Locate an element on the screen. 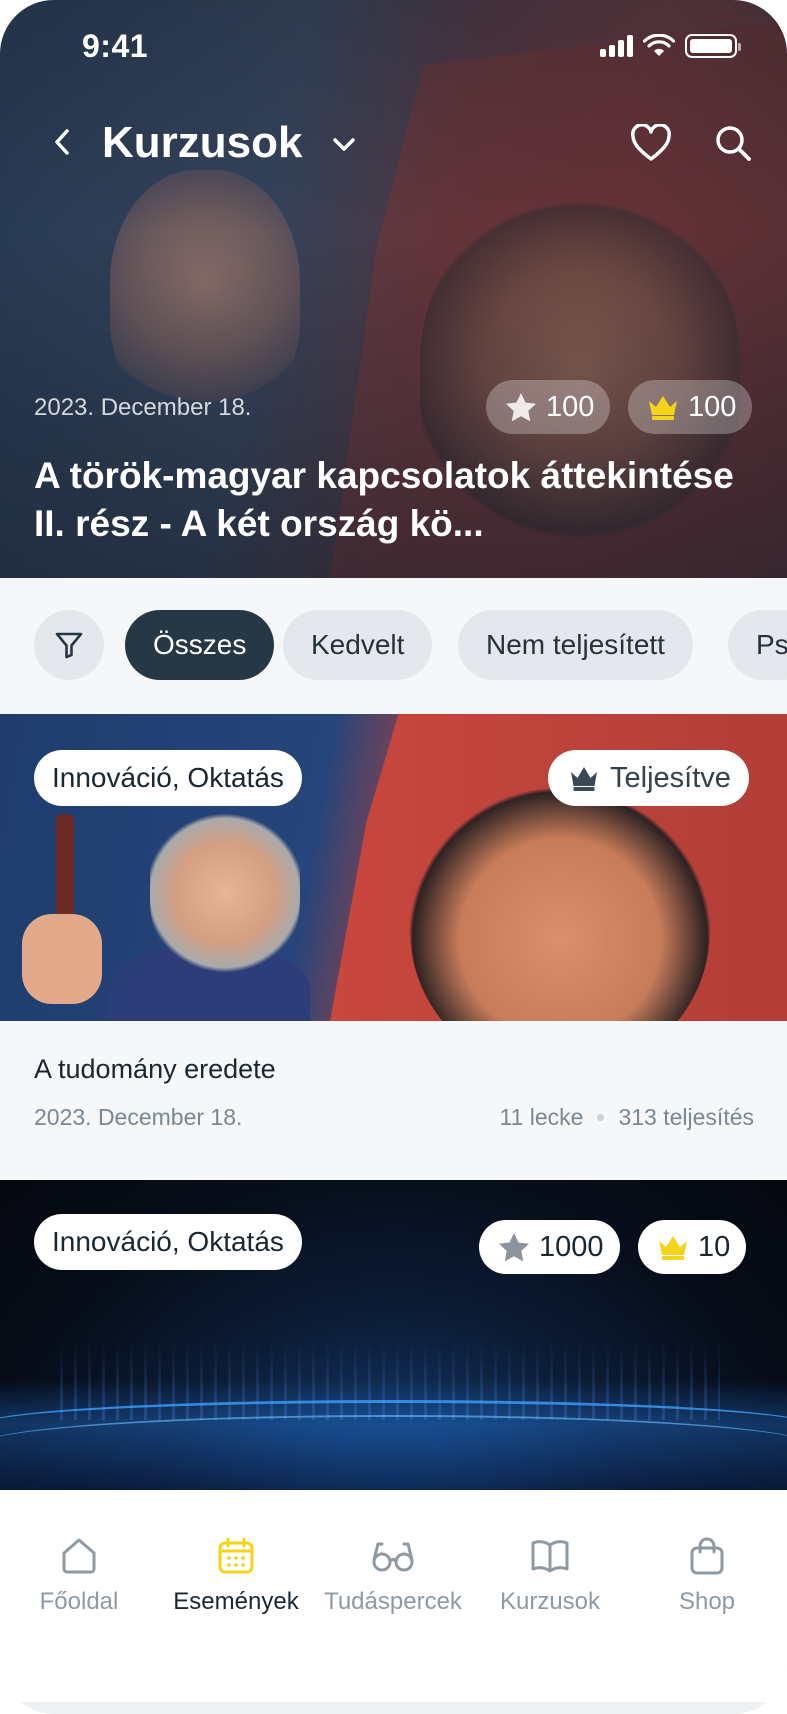 Image resolution: width=787 pixels, height=1714 pixels. battery-icon is located at coordinates (713, 46).